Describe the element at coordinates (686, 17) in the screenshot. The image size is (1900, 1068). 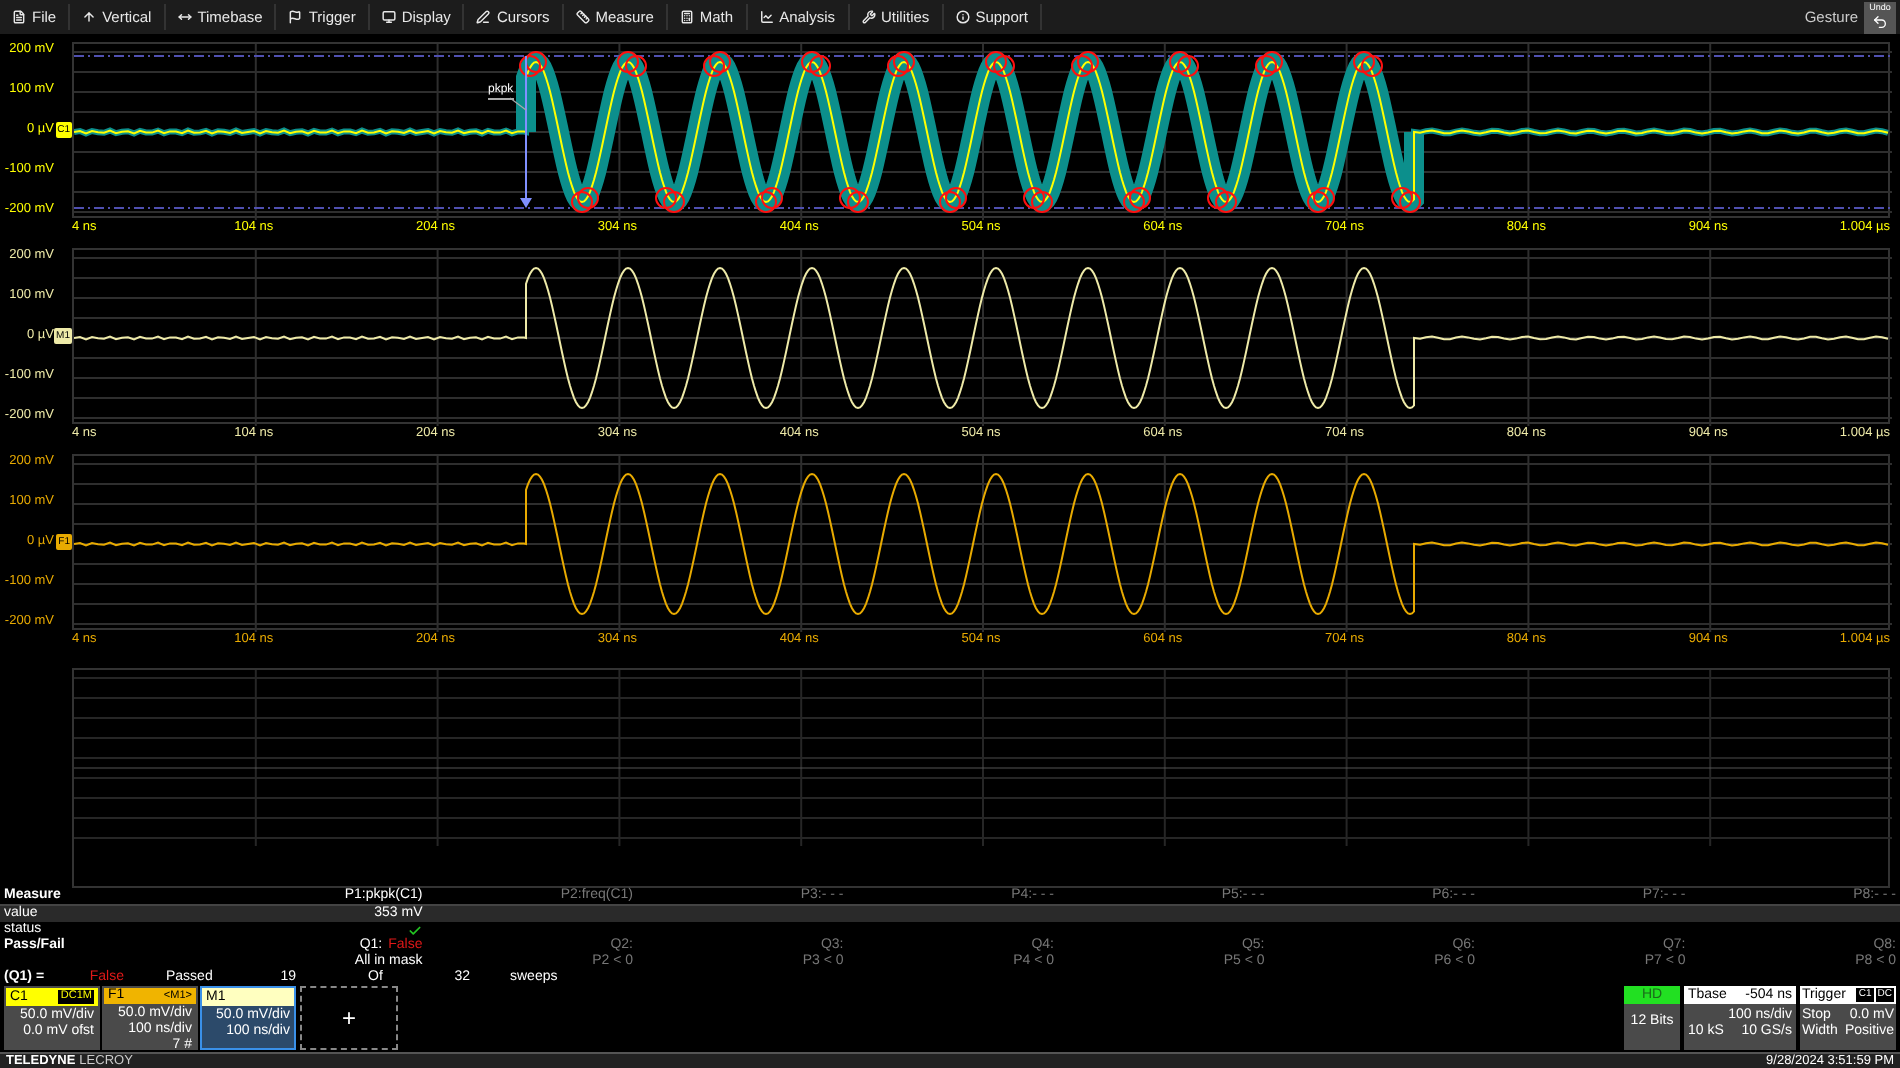
I see `calculator-icon` at that location.